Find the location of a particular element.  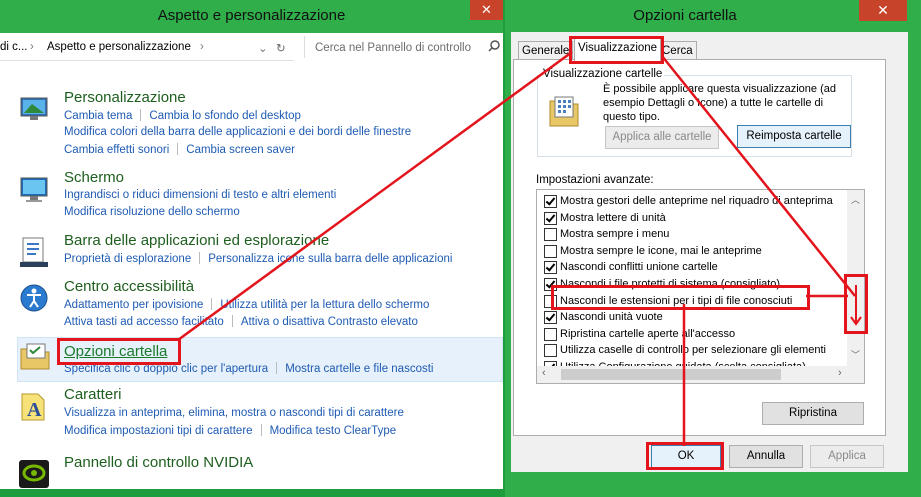

highlight-scrollbar is located at coordinates (856, 304).